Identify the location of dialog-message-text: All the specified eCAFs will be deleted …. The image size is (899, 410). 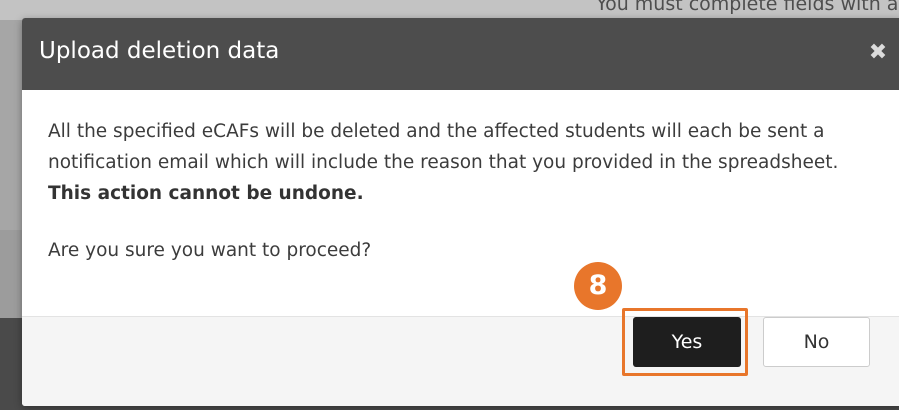
(443, 147).